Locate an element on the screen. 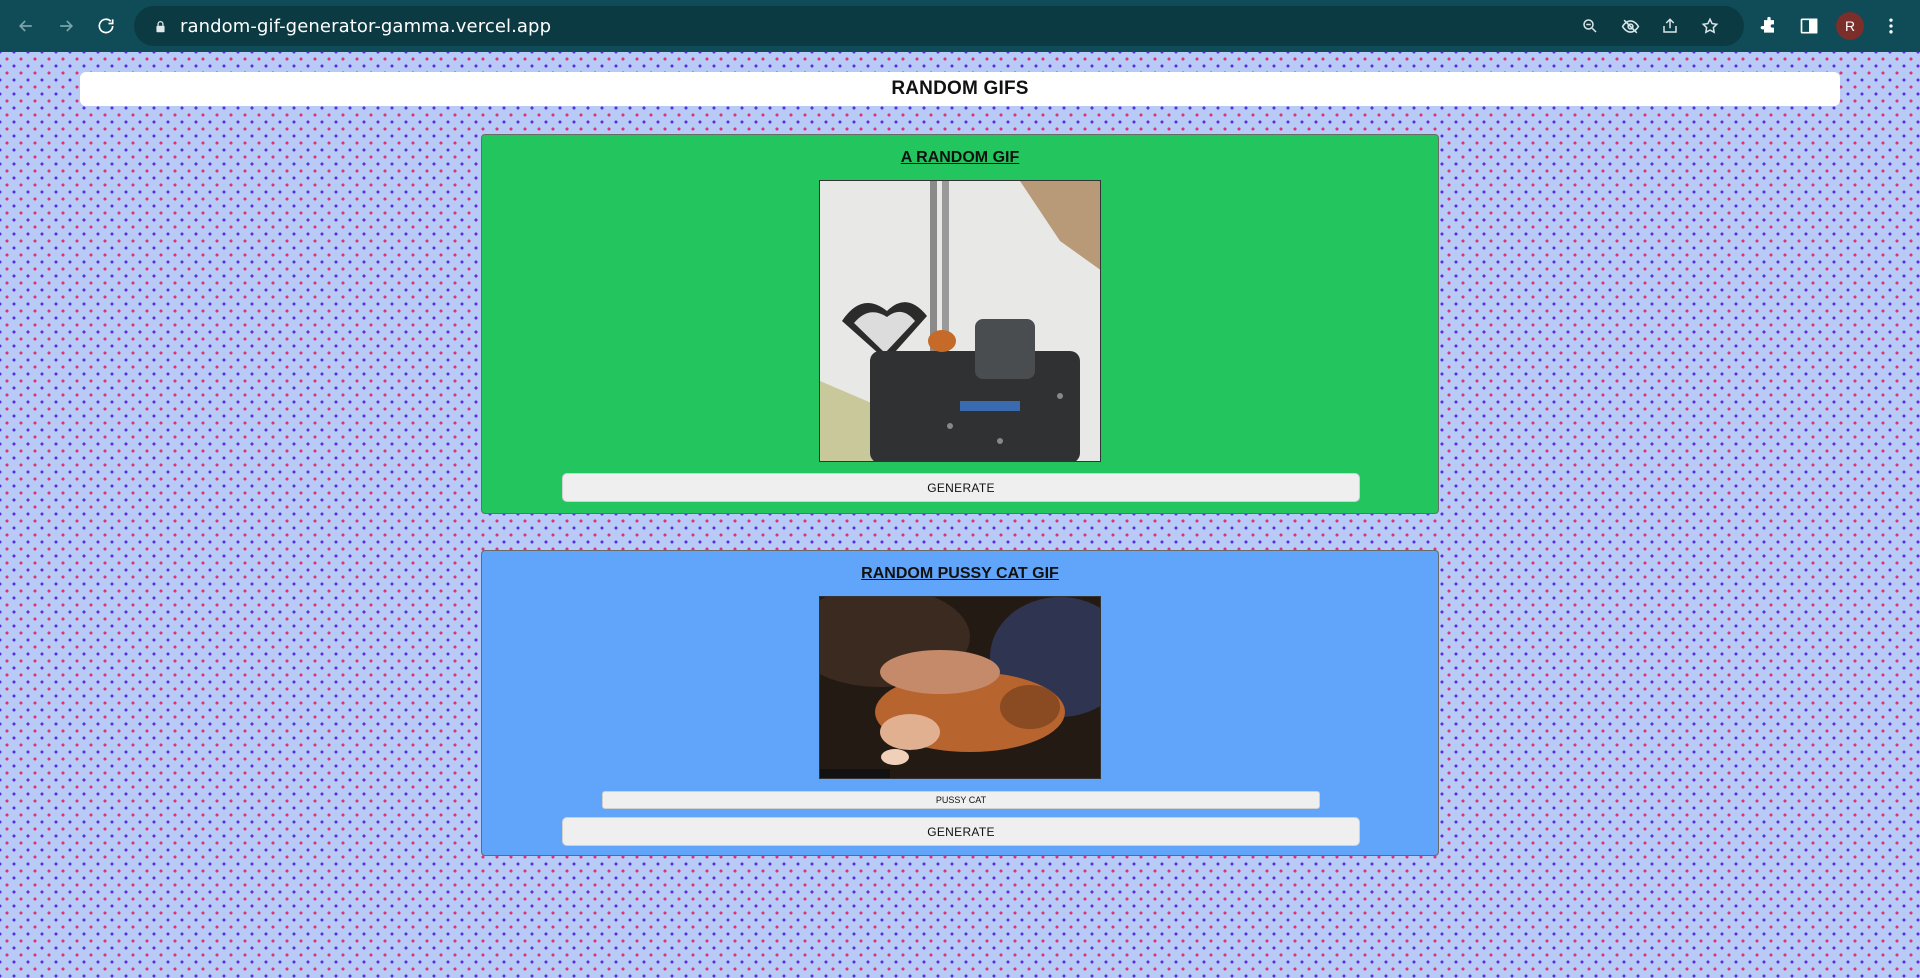  reload-icon is located at coordinates (106, 26).